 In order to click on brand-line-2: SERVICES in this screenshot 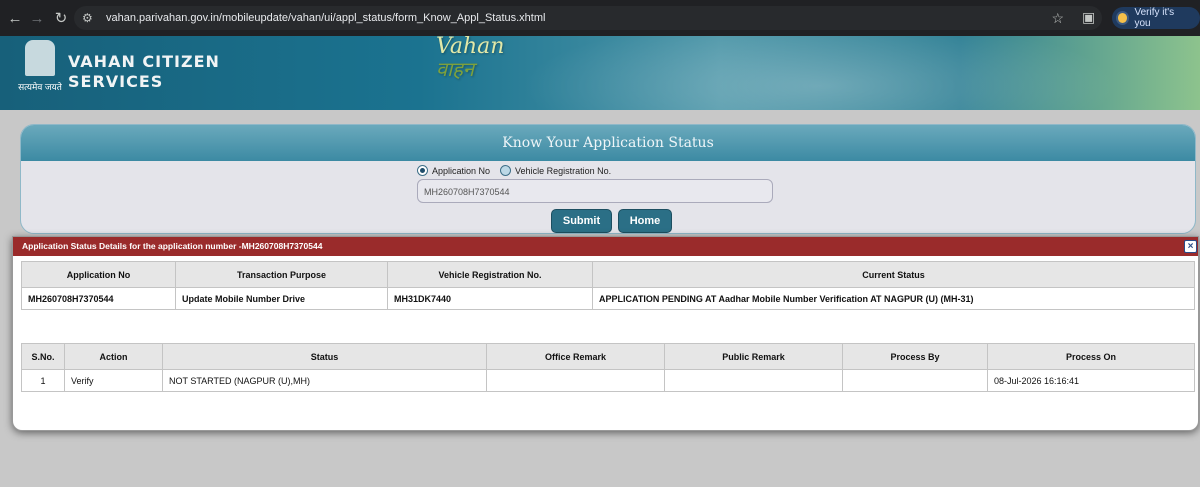, I will do `click(116, 81)`.